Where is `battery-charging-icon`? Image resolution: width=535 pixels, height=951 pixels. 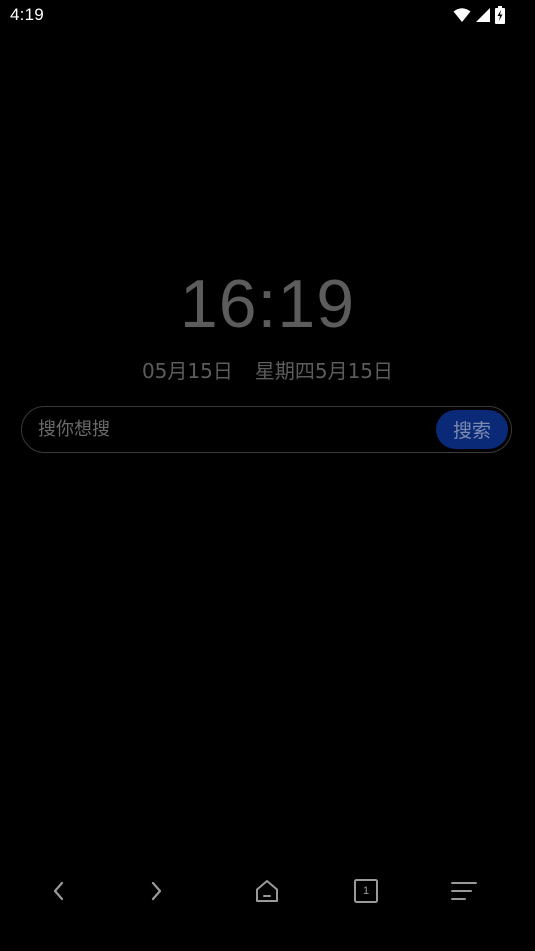 battery-charging-icon is located at coordinates (500, 15).